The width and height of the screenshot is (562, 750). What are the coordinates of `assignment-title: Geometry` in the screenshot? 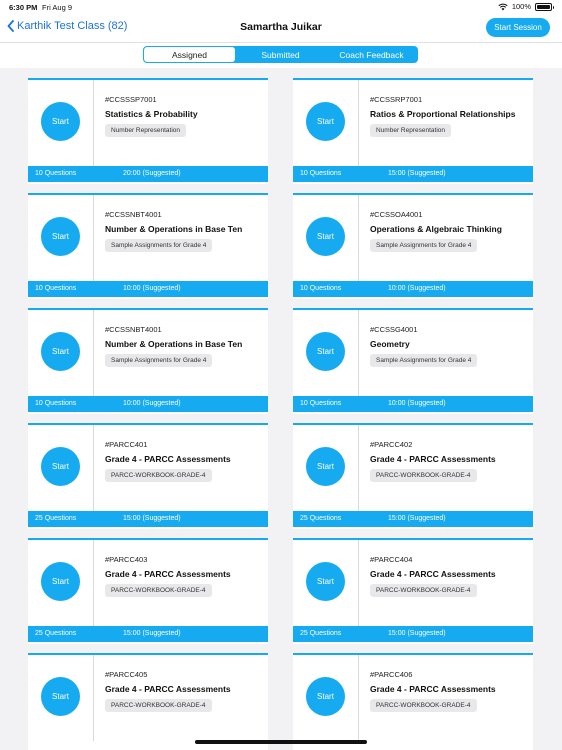 It's located at (390, 344).